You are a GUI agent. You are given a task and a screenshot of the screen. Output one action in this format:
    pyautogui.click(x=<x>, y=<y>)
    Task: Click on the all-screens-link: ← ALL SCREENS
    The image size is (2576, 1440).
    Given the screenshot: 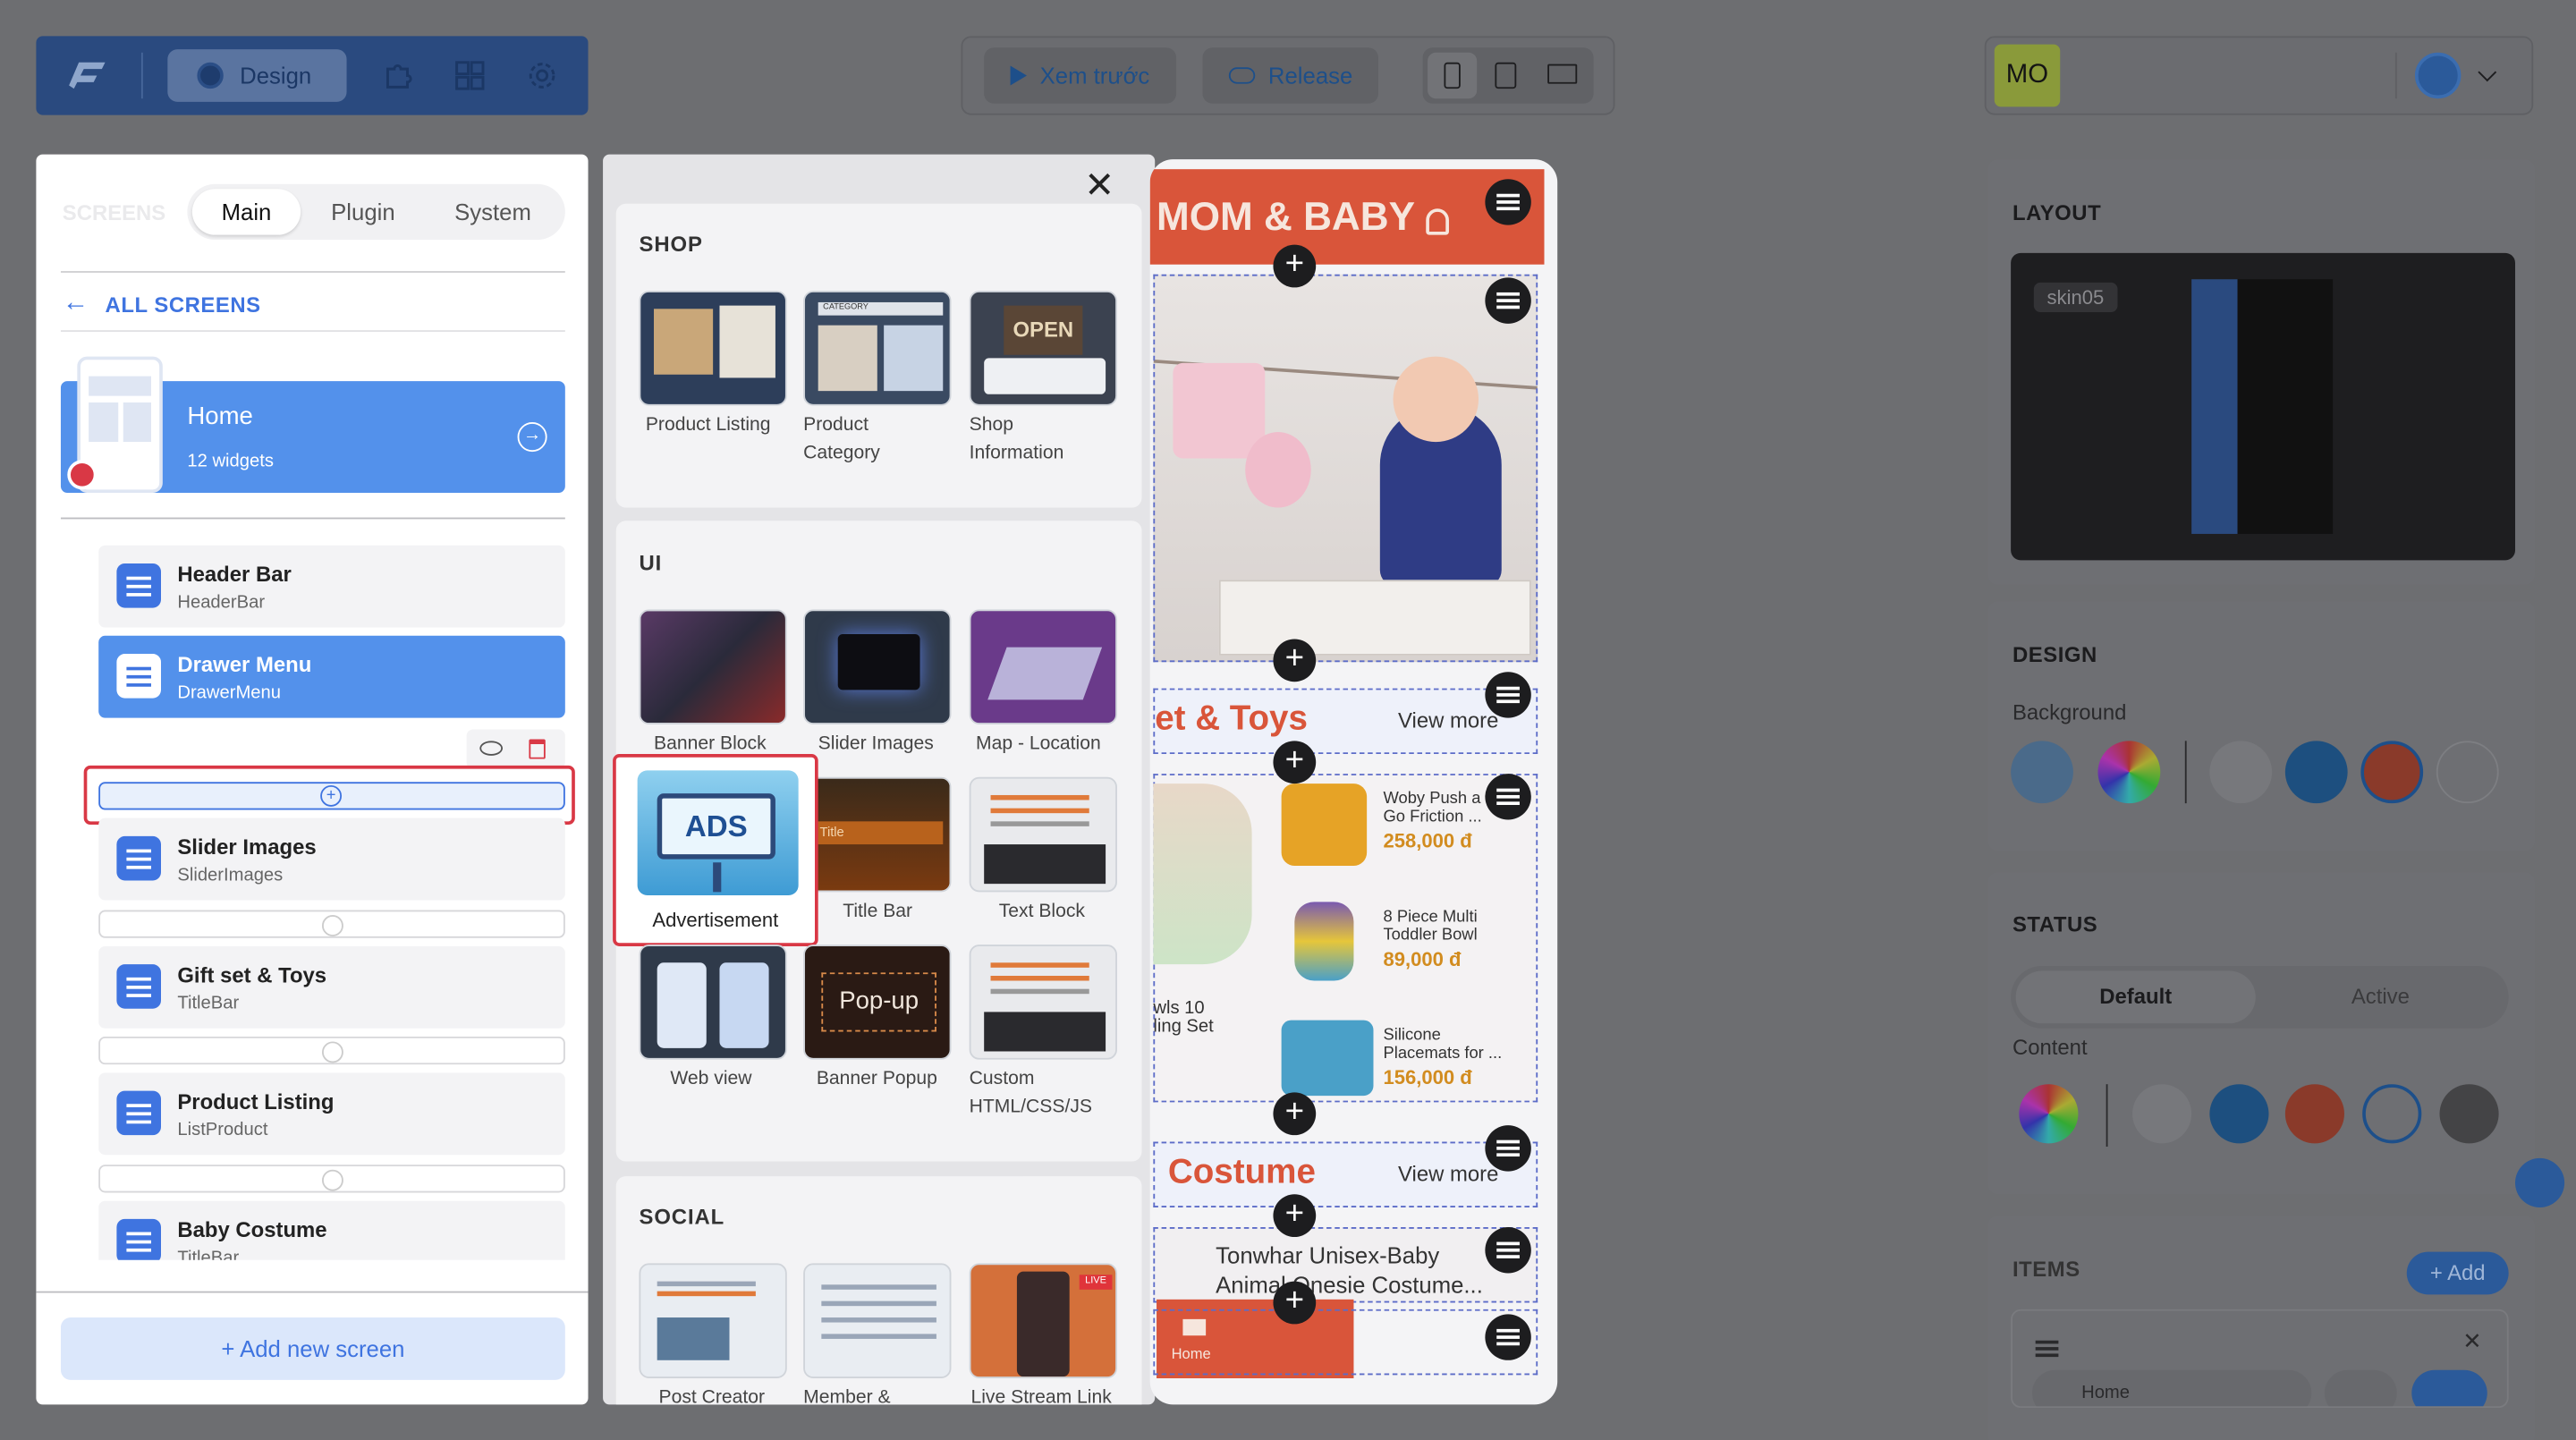 What is the action you would take?
    pyautogui.click(x=162, y=304)
    